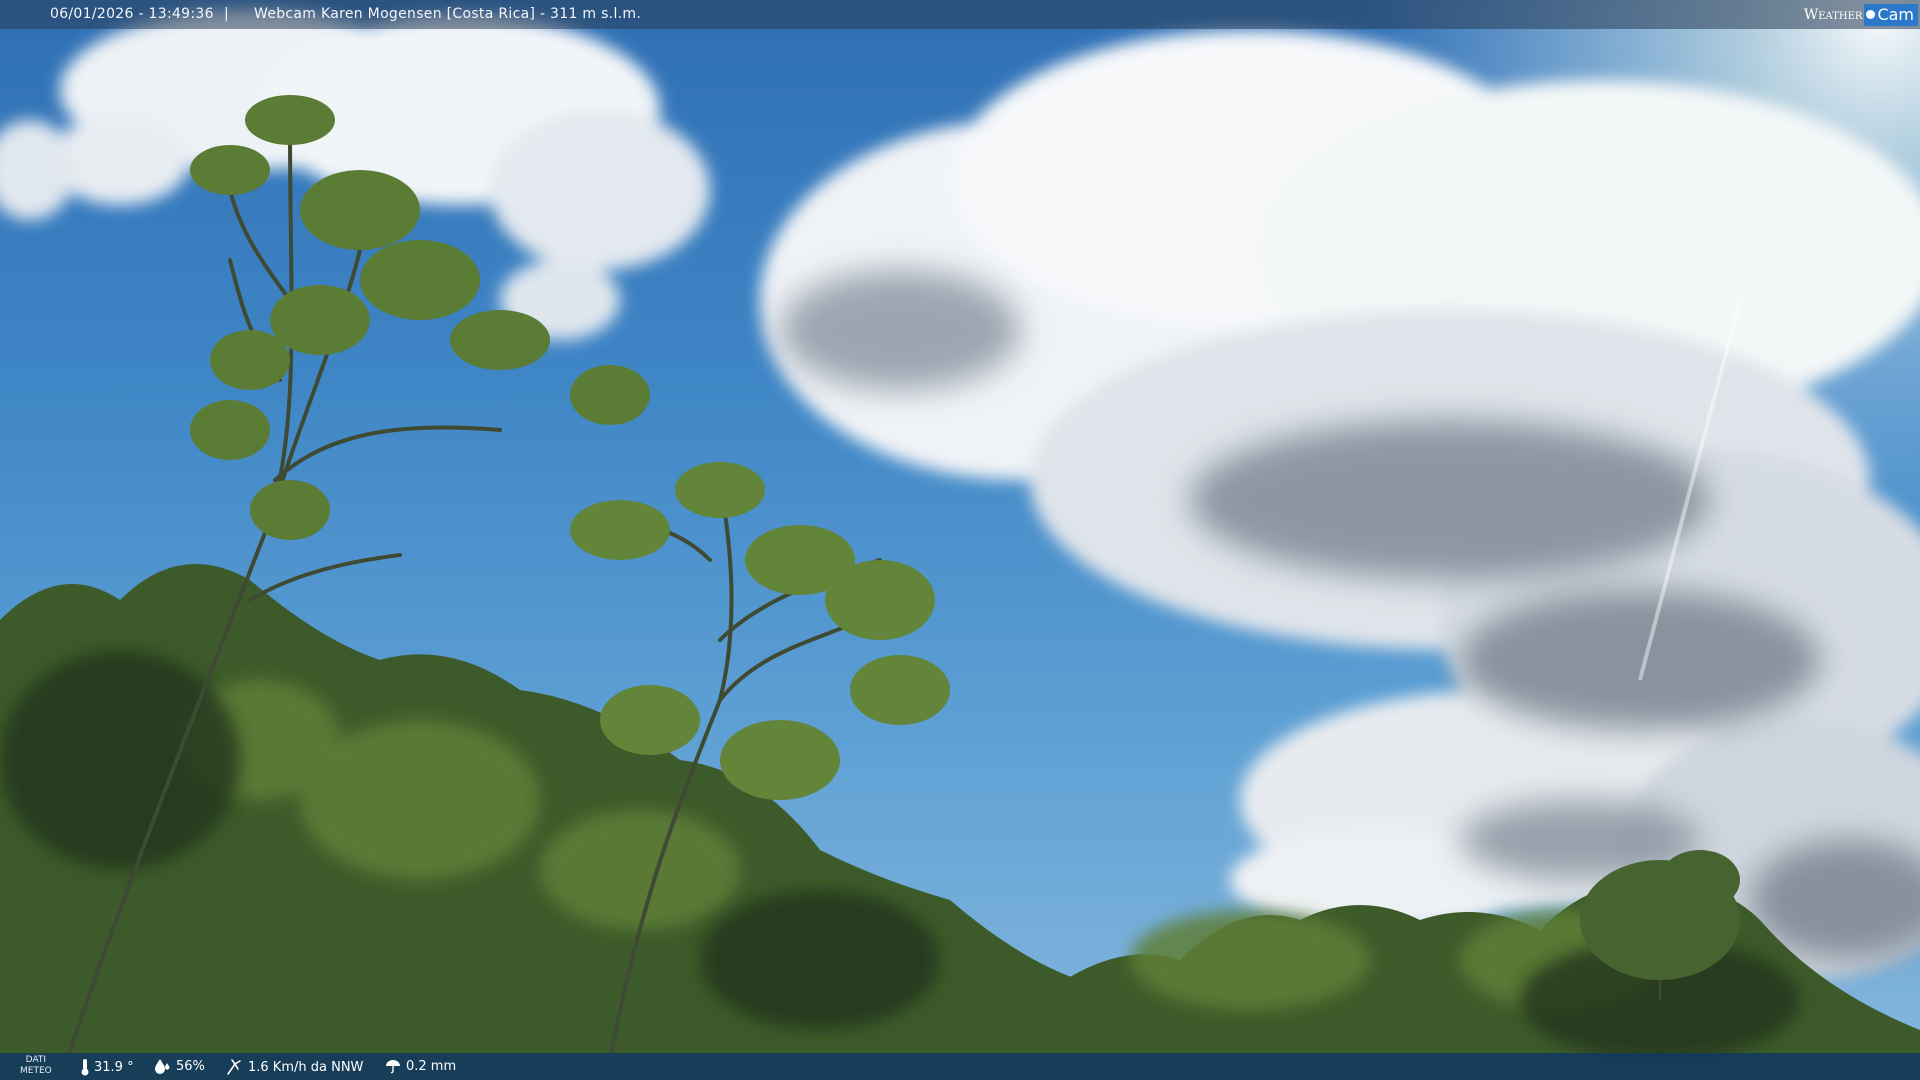 Image resolution: width=1920 pixels, height=1080 pixels. Describe the element at coordinates (114, 1067) in the screenshot. I see `temperature-value: 31.9 °` at that location.